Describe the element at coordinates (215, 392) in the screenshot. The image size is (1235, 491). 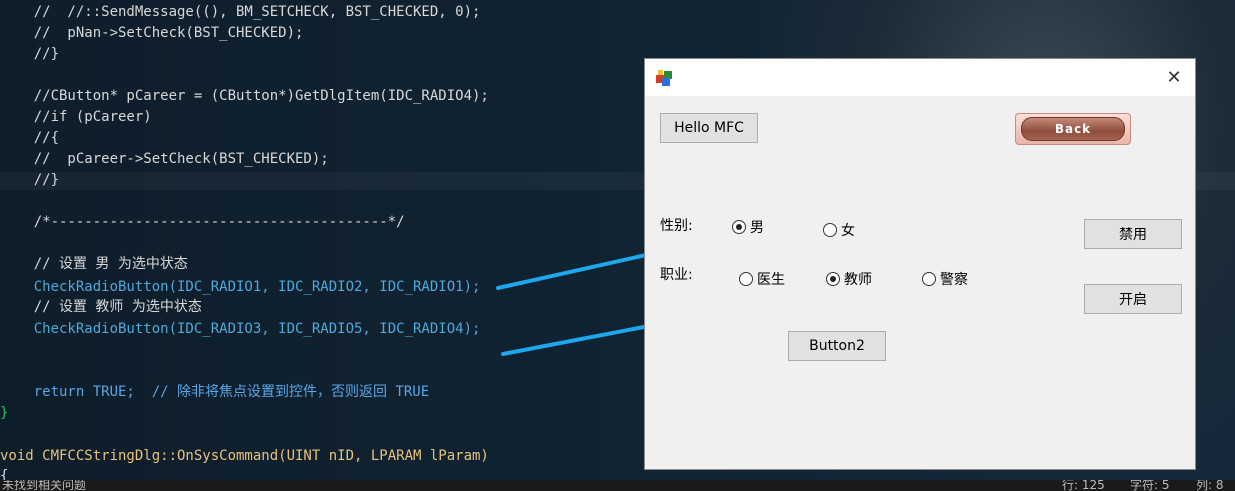
I see `code-line: return TRUE; // 除非将焦点设置到控件，否则返回 TRUE` at that location.